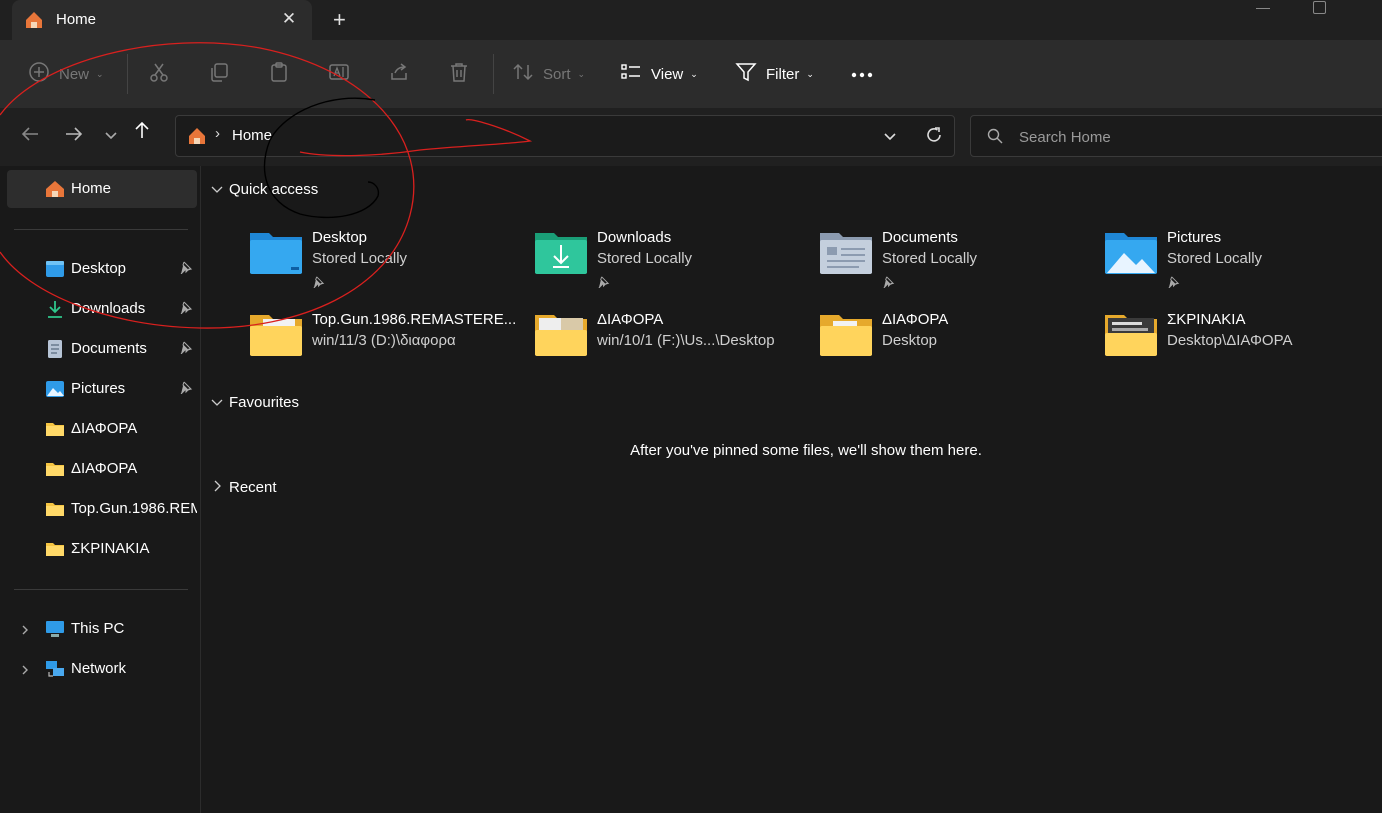 The width and height of the screenshot is (1382, 813). Describe the element at coordinates (934, 137) in the screenshot. I see `refresh-icon` at that location.